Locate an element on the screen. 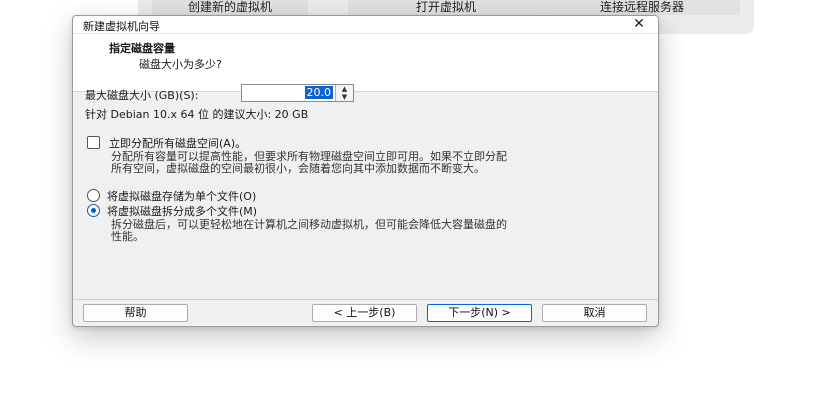  back-button: < 上一步(B) is located at coordinates (364, 313).